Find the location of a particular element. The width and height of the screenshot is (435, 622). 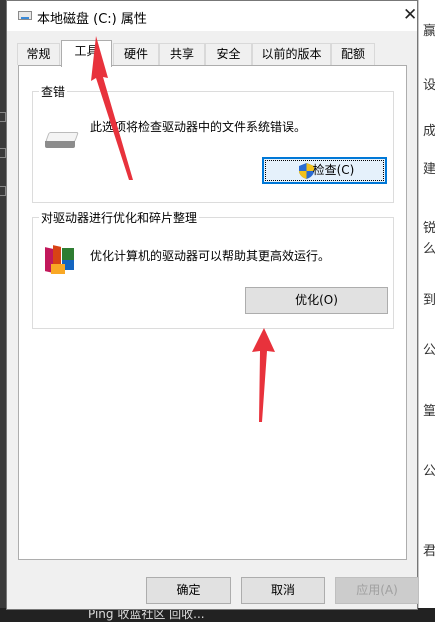

tab-quota: 配额 is located at coordinates (353, 54).